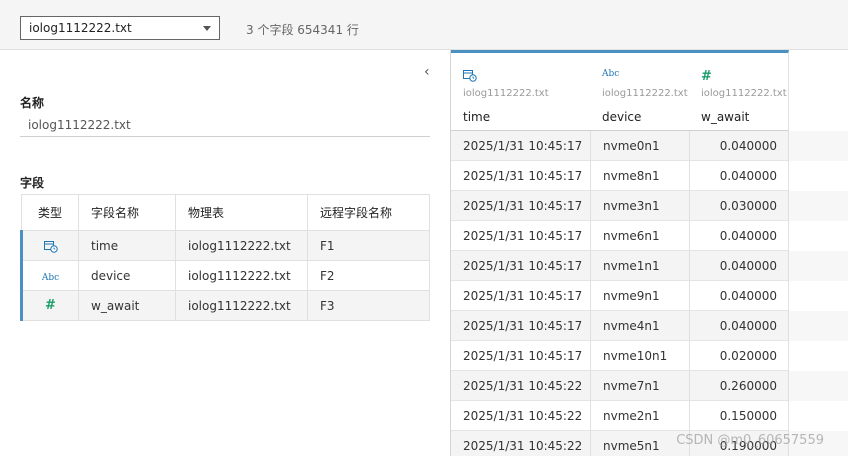  Describe the element at coordinates (750, 440) in the screenshot. I see `watermark: CSDN @m0_60657559` at that location.